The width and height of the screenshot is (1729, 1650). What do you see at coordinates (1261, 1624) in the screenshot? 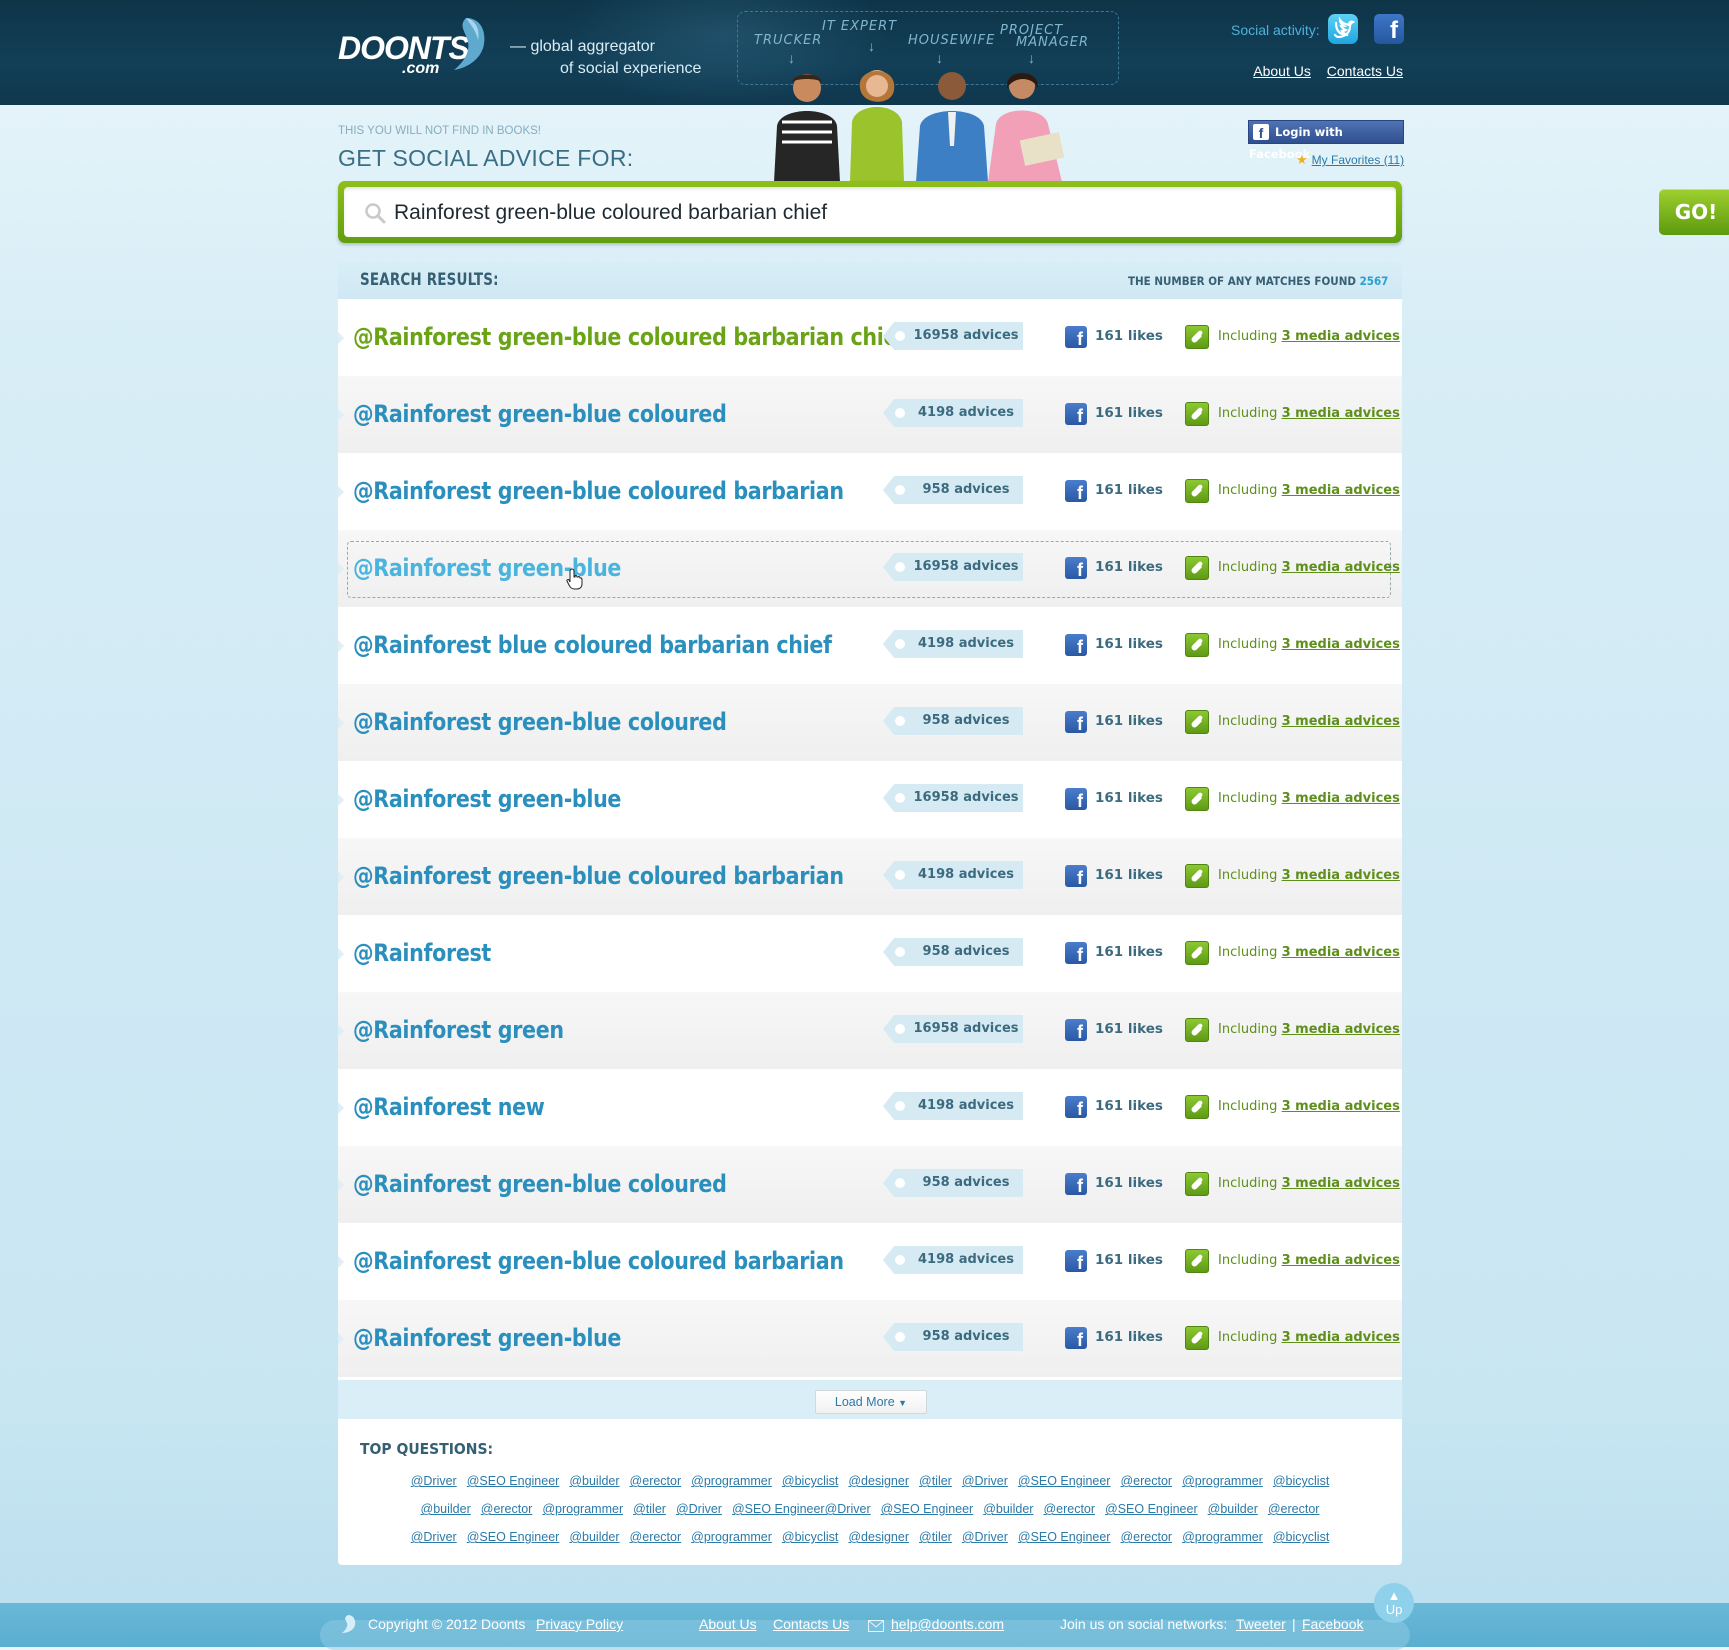
I see `tweeter-link: Tweeter` at bounding box center [1261, 1624].